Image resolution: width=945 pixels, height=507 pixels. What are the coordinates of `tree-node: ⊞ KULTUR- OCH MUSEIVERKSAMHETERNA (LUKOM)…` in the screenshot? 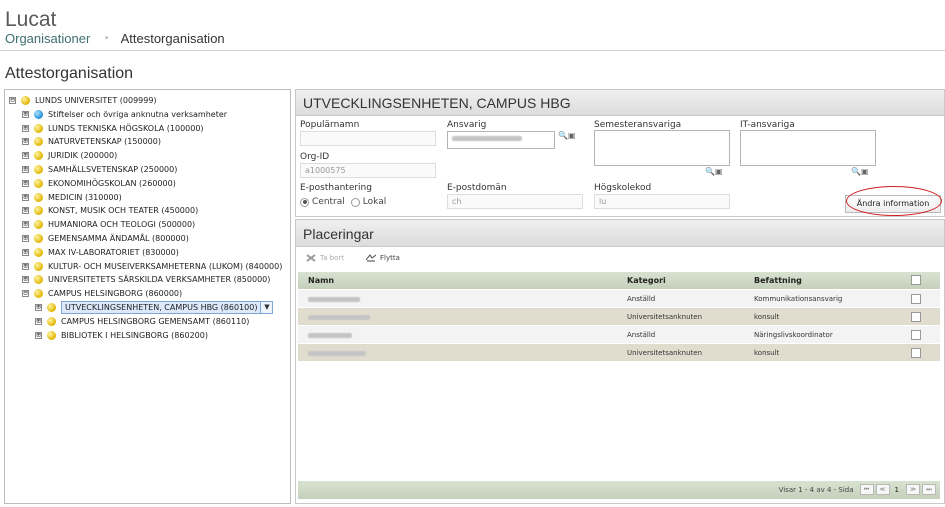 It's located at (152, 266).